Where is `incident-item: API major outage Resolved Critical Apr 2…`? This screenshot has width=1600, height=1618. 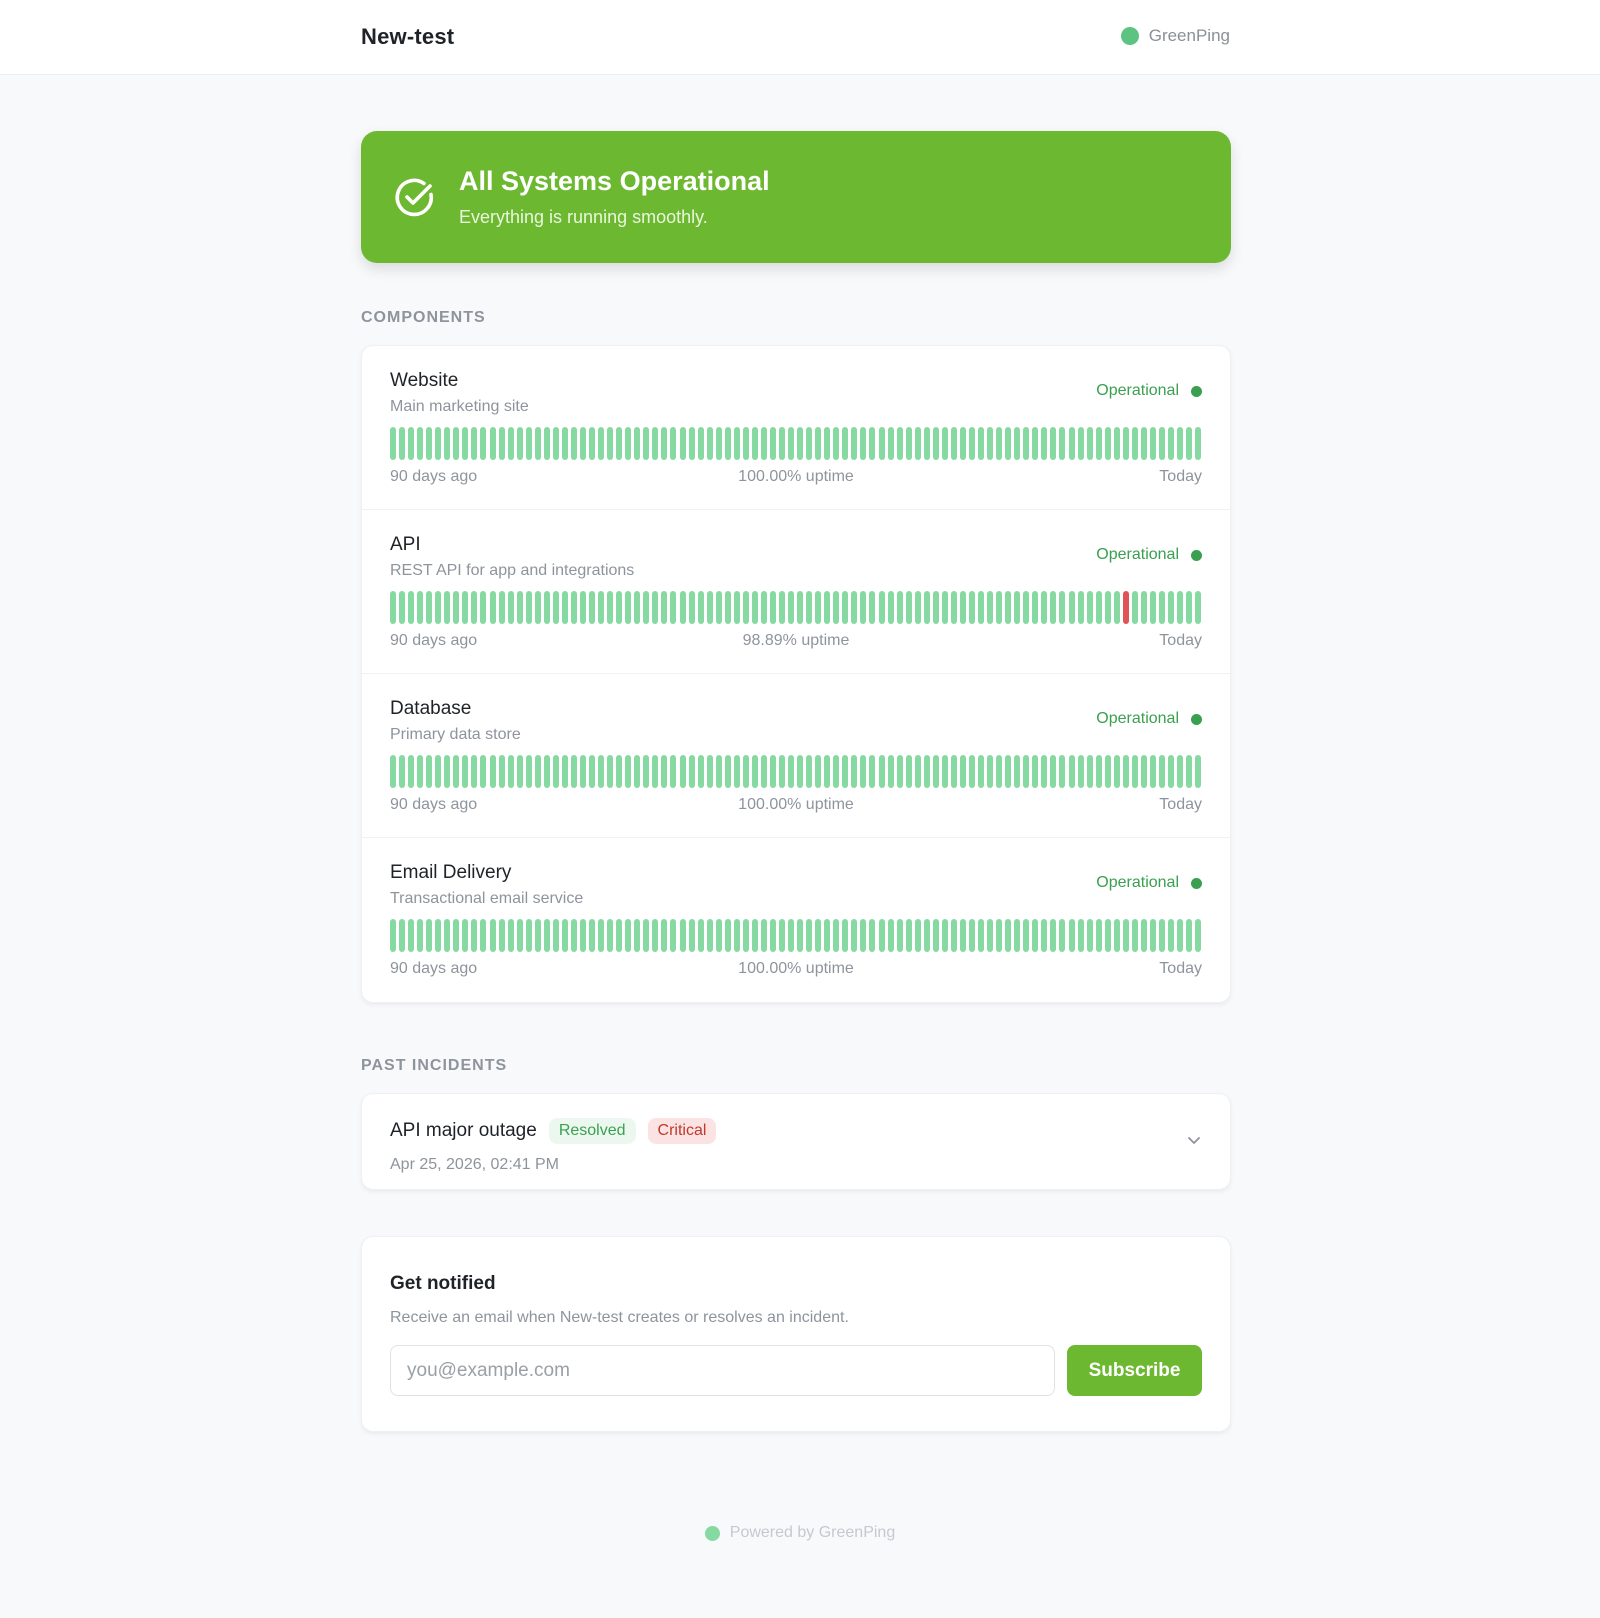
incident-item: API major outage Resolved Critical Apr 2… is located at coordinates (796, 1141).